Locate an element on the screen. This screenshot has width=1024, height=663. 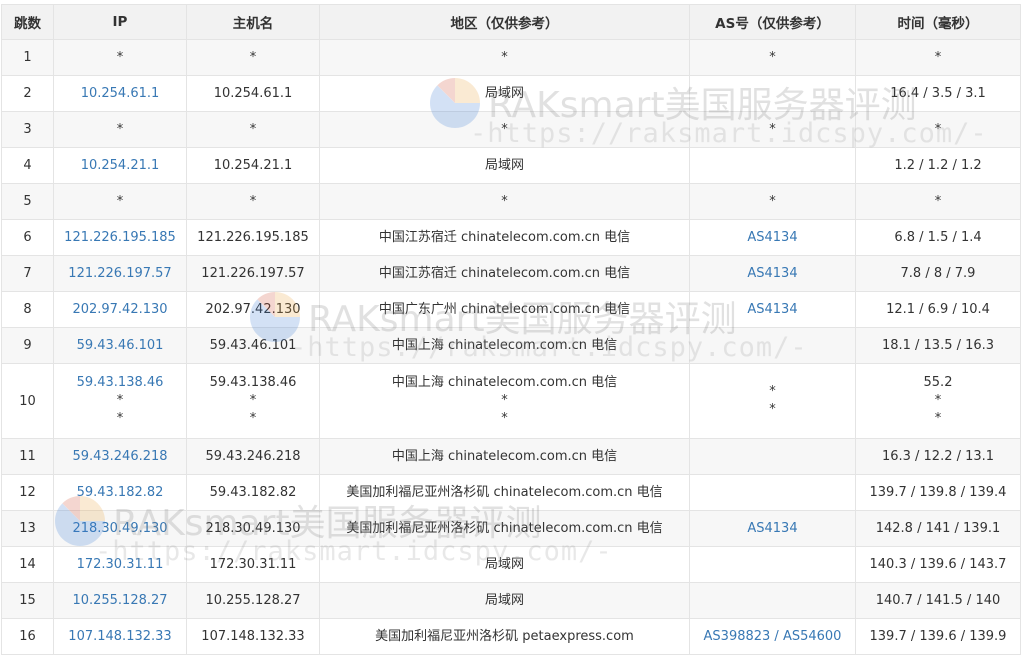
as-cell-line: AS4134 is located at coordinates (772, 274).